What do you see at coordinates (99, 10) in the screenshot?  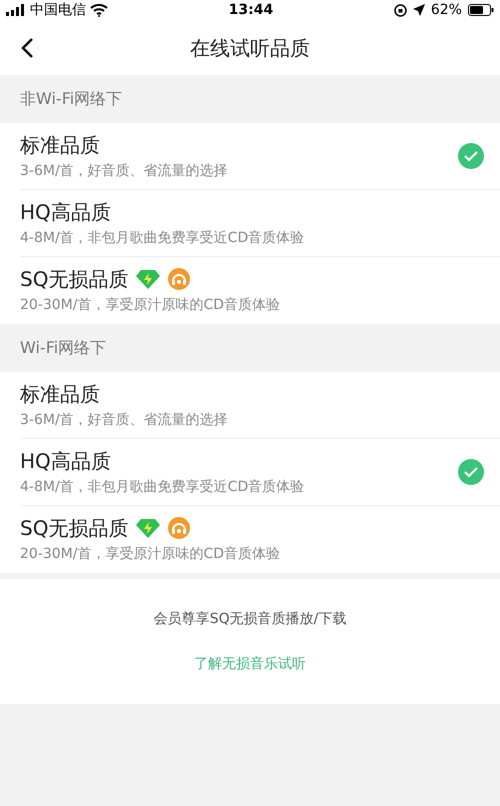 I see `wifi-icon` at bounding box center [99, 10].